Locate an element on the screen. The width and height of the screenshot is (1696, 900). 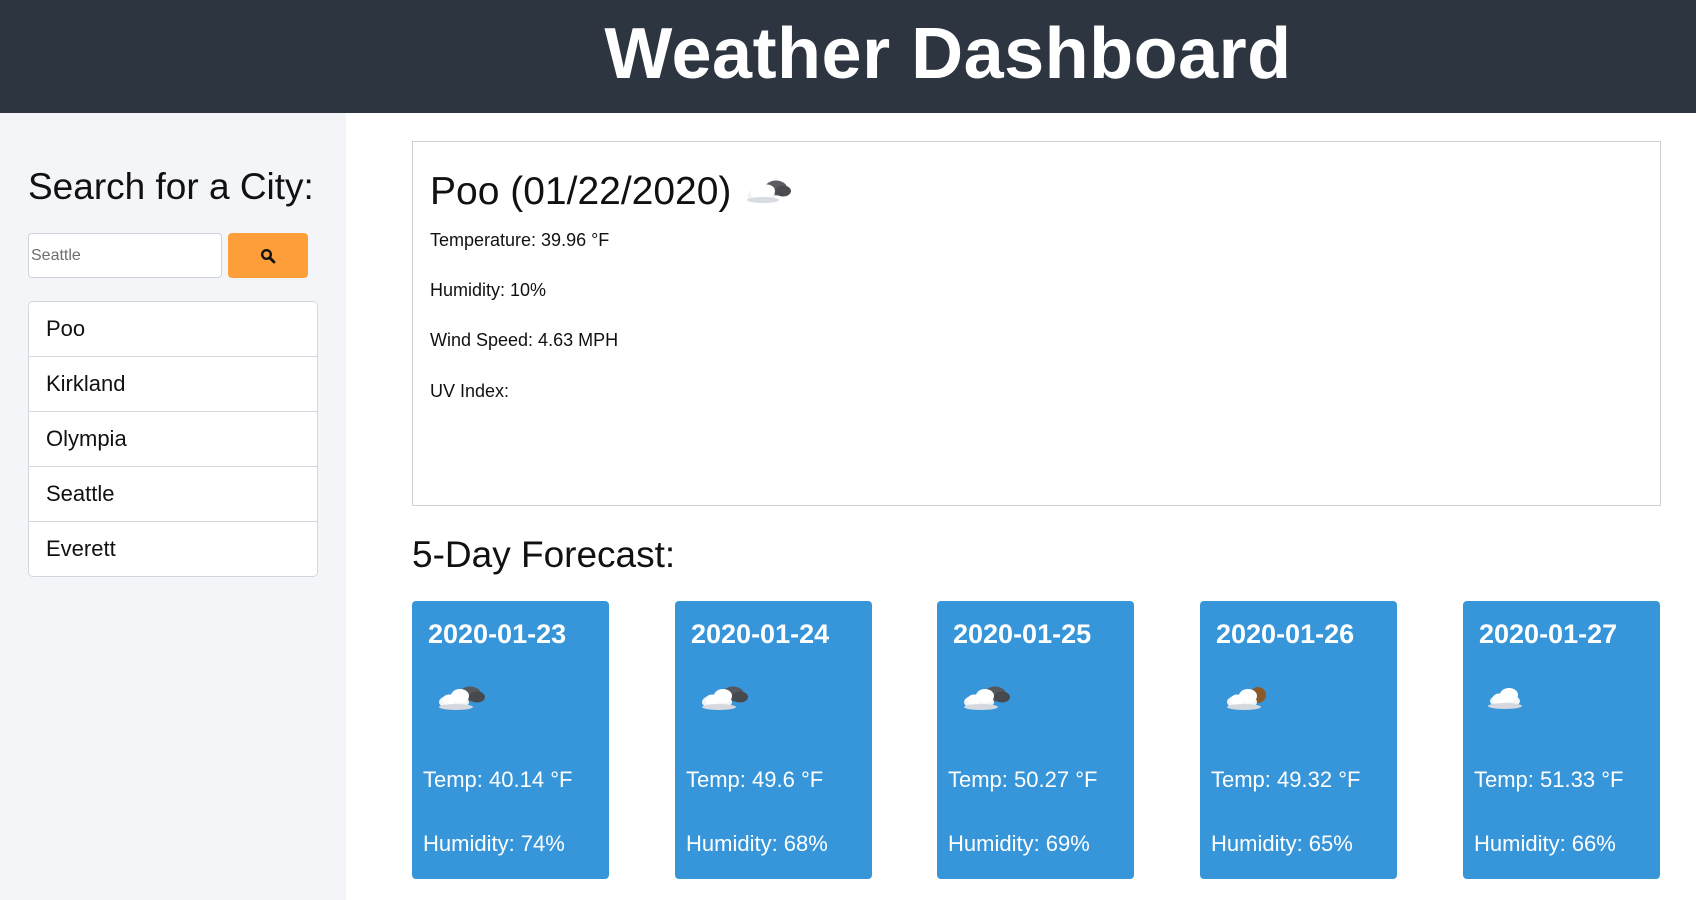
current-date: (01/22/2020) is located at coordinates (621, 191).